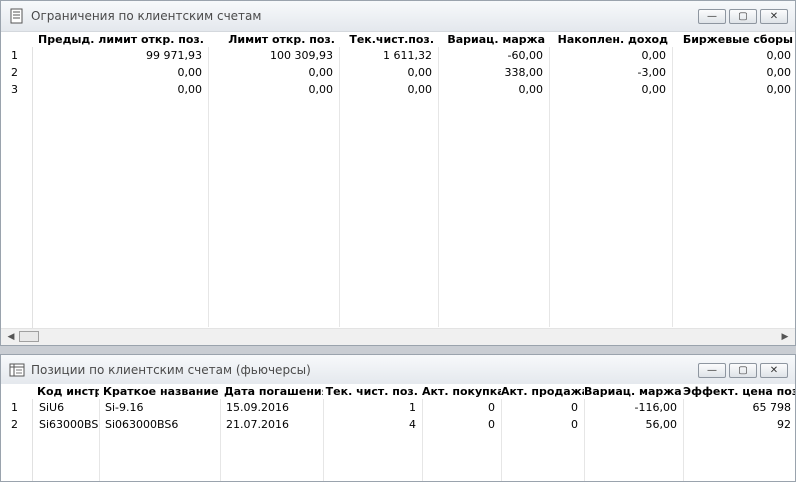 The height and width of the screenshot is (482, 796). I want to click on scroll-right-icon: ▶, so click(785, 337).